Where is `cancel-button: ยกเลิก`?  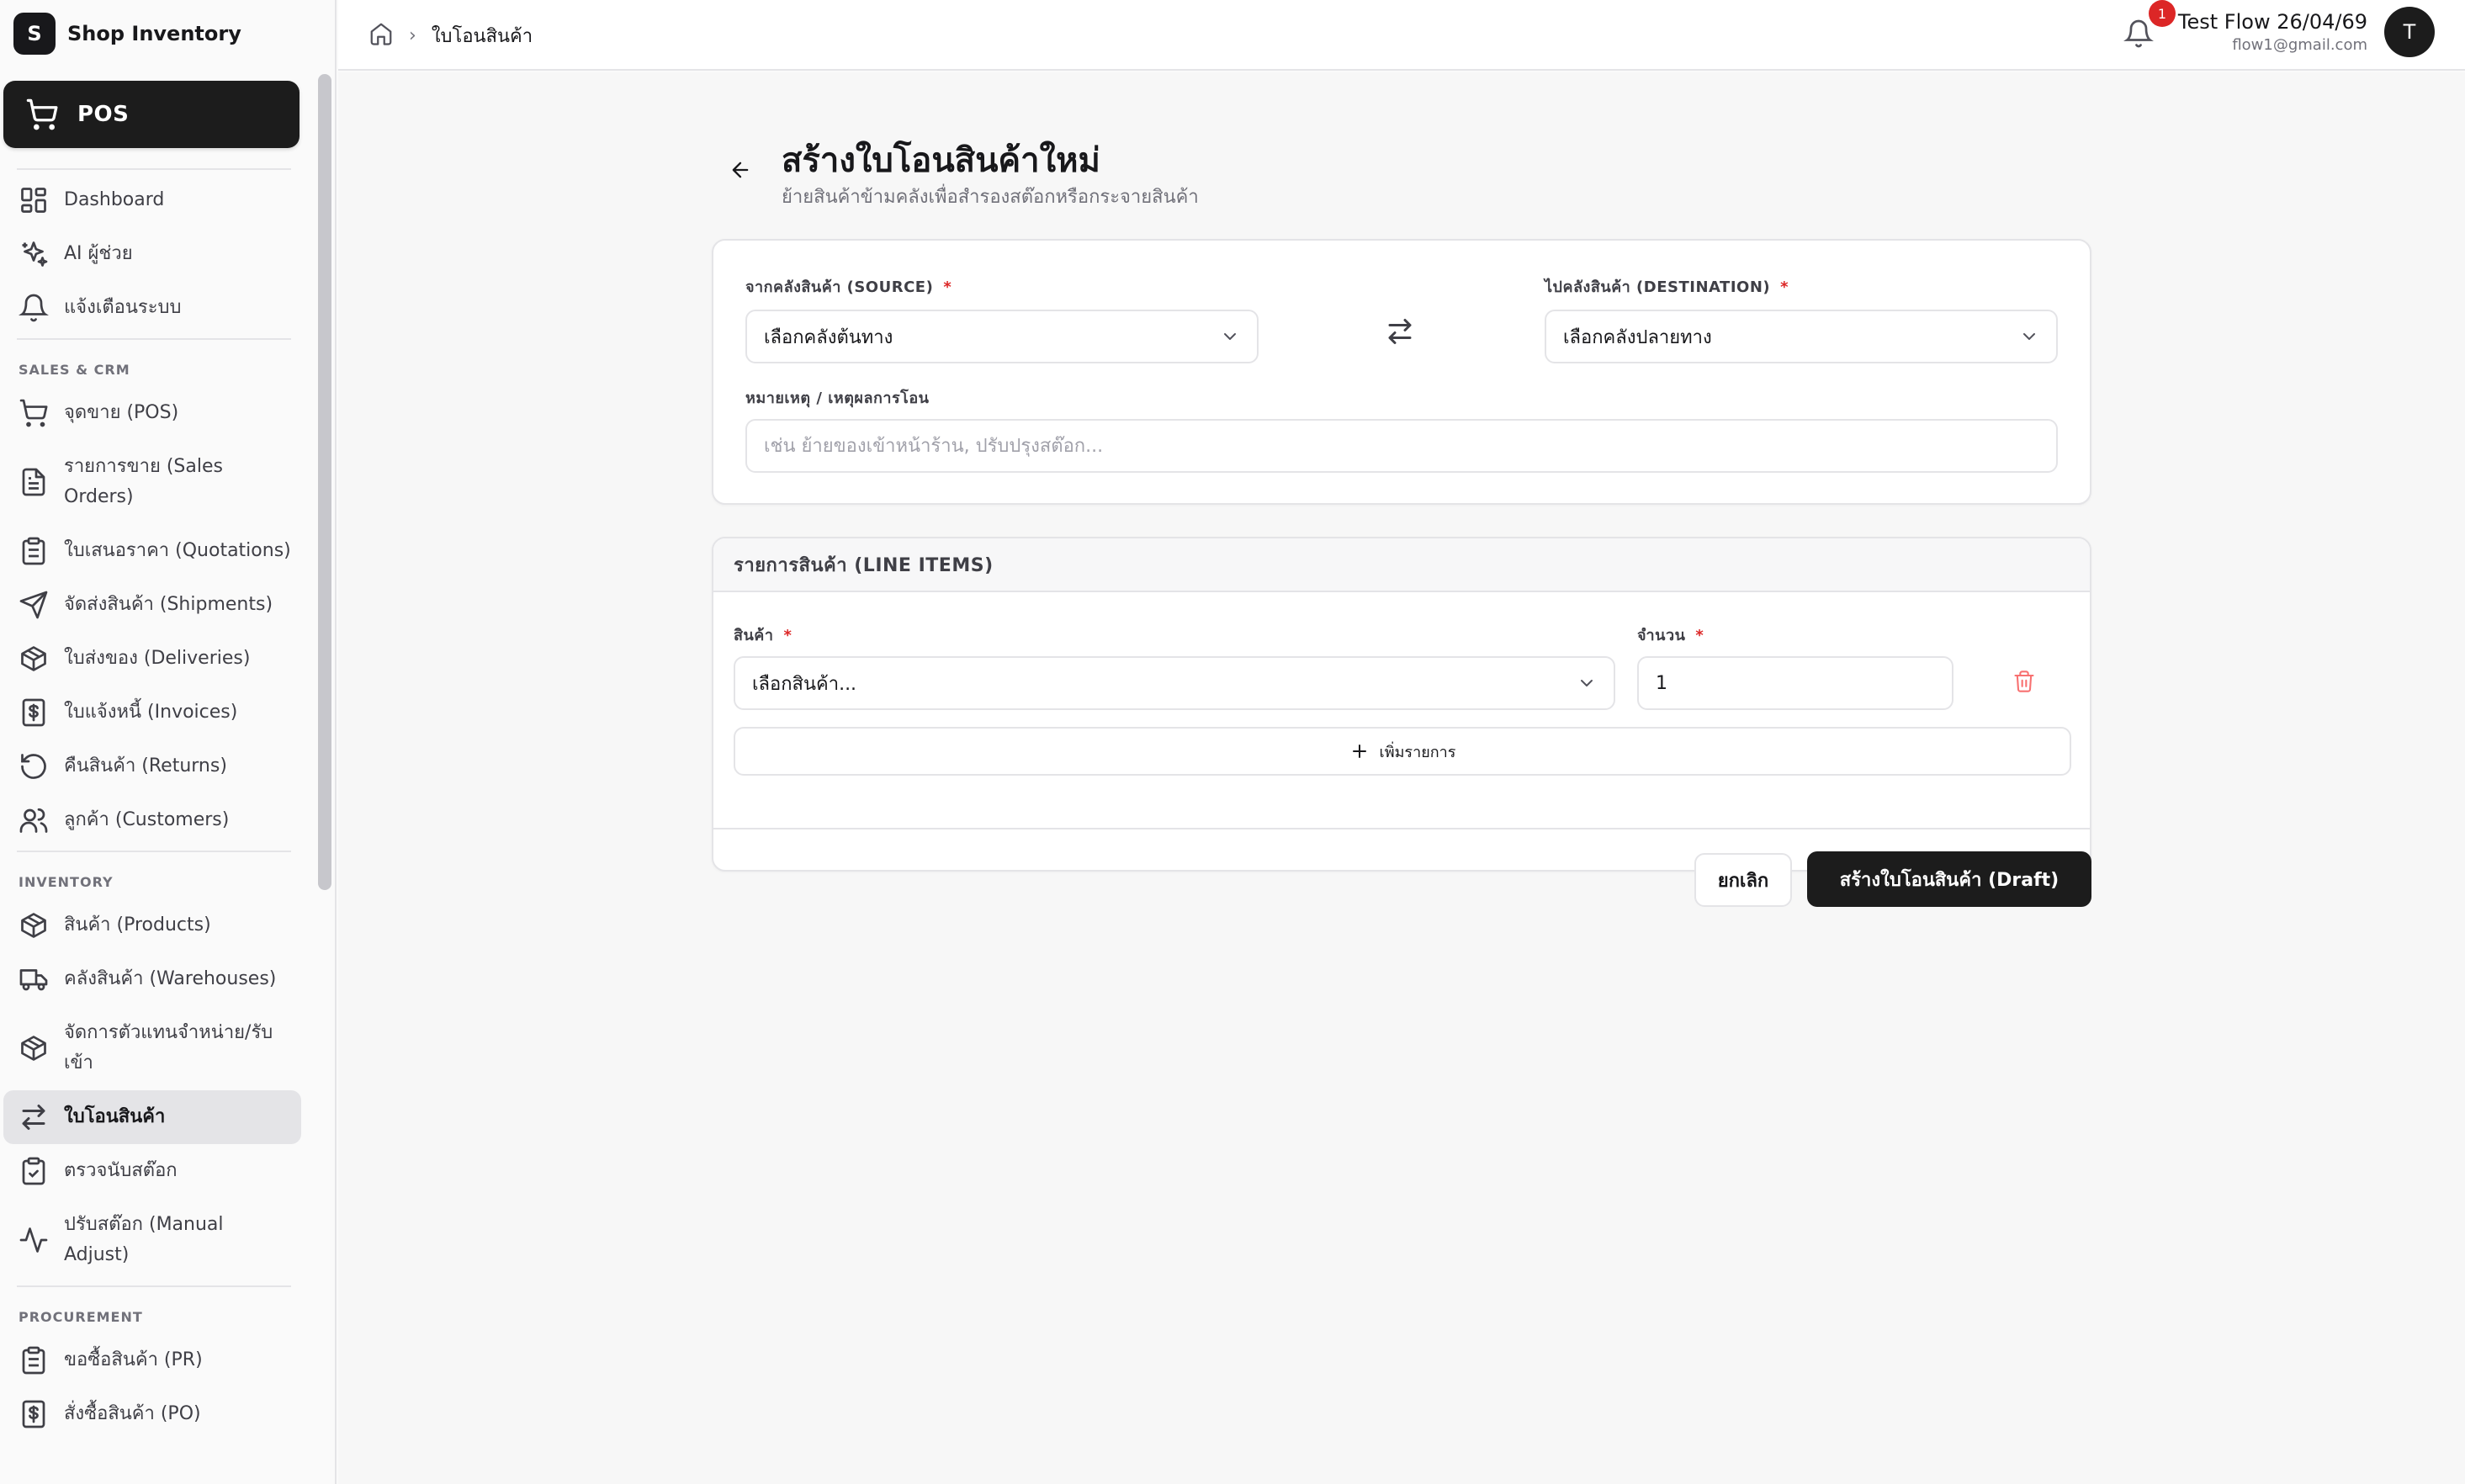
cancel-button: ยกเลิก is located at coordinates (1743, 880).